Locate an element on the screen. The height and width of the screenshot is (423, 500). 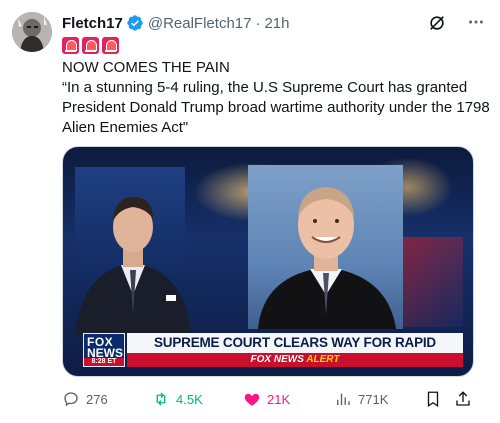
bookmark-button is located at coordinates (433, 399).